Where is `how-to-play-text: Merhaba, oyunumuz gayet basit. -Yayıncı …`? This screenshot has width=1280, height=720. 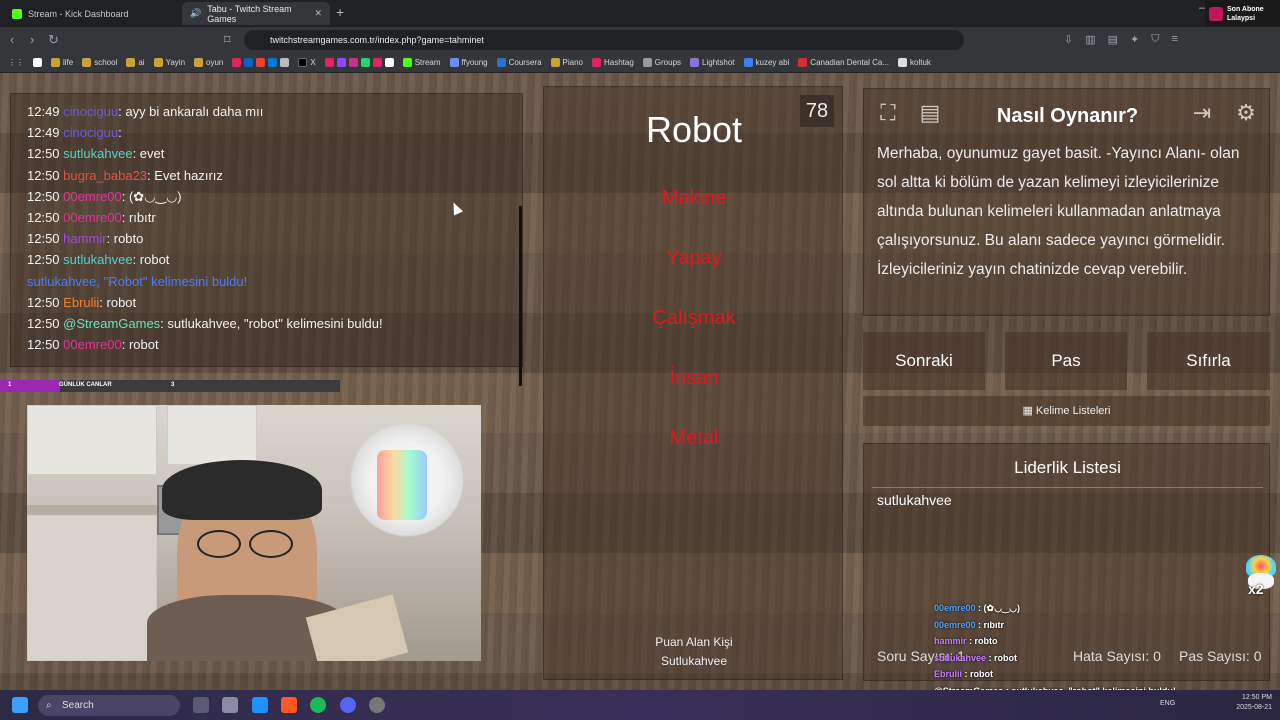
how-to-play-text: Merhaba, oyunumuz gayet basit. -Yayıncı … is located at coordinates (1058, 211).